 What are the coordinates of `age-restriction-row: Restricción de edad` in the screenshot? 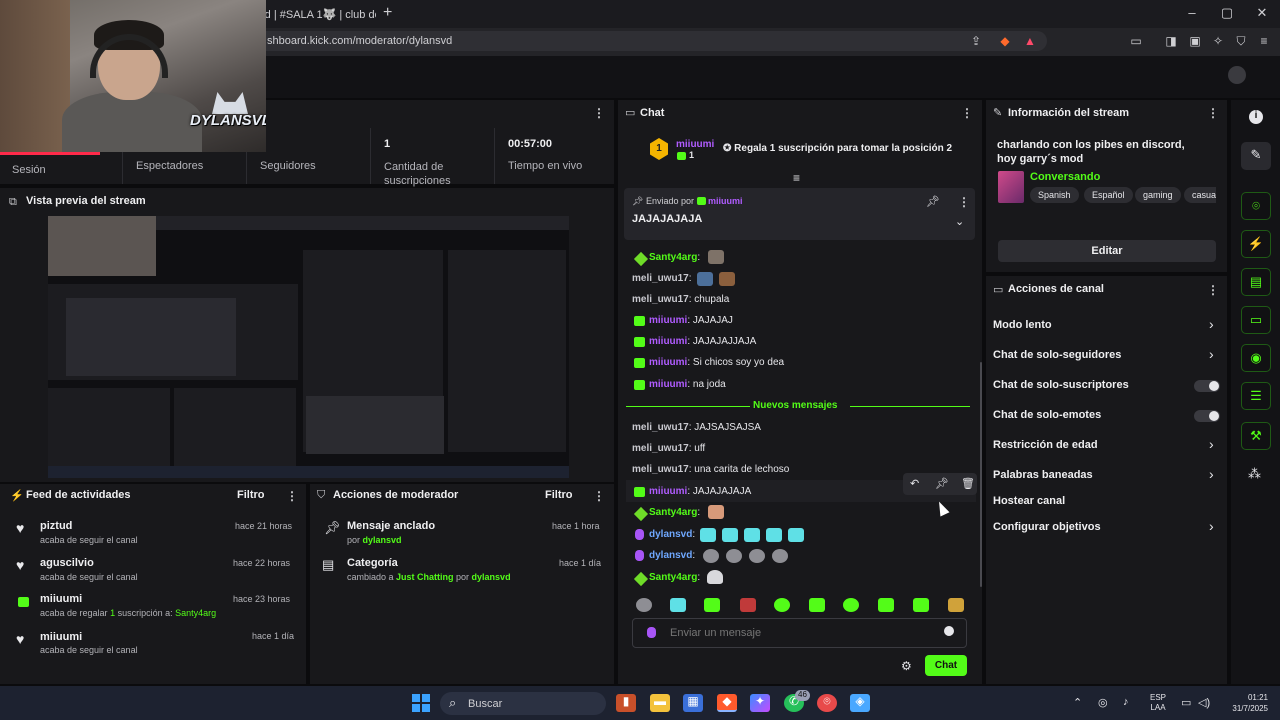 It's located at (1045, 445).